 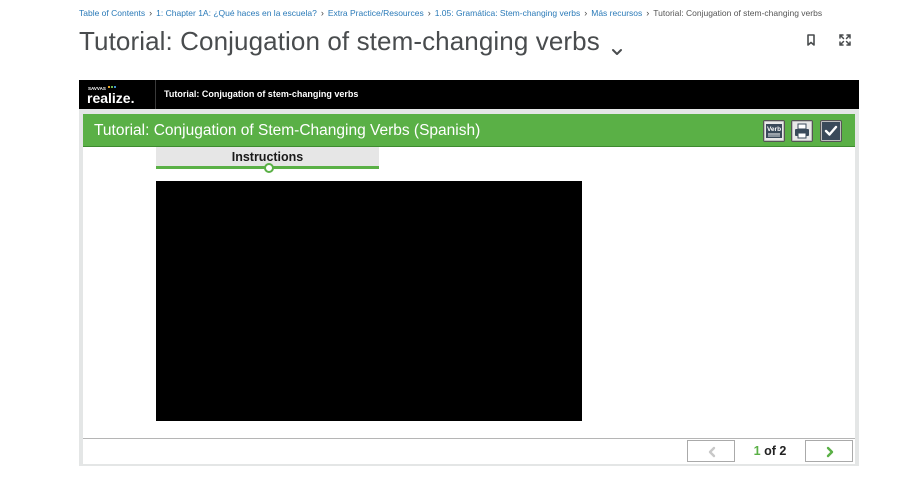 What do you see at coordinates (616, 13) in the screenshot?
I see `breadcrumb-mas-recursos: Más recursos` at bounding box center [616, 13].